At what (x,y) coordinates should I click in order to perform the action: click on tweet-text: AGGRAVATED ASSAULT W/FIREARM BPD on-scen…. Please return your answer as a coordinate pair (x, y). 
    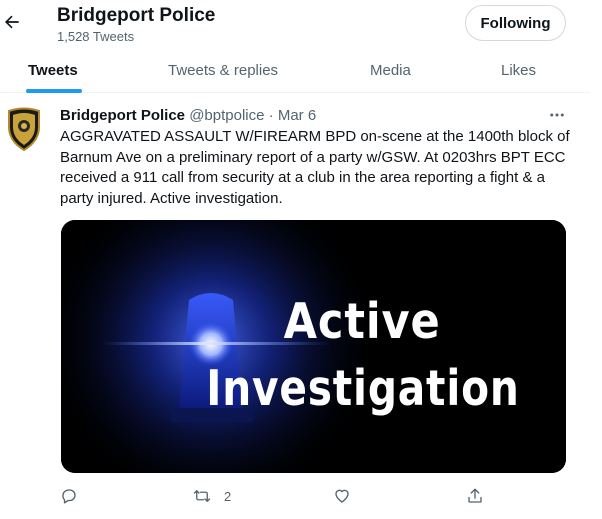
    Looking at the image, I should click on (315, 167).